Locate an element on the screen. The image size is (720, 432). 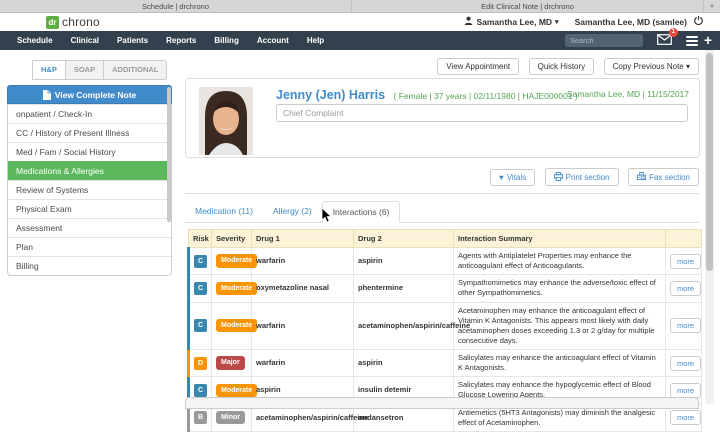
view-complete-note-button: View Complete Note is located at coordinates (89, 94).